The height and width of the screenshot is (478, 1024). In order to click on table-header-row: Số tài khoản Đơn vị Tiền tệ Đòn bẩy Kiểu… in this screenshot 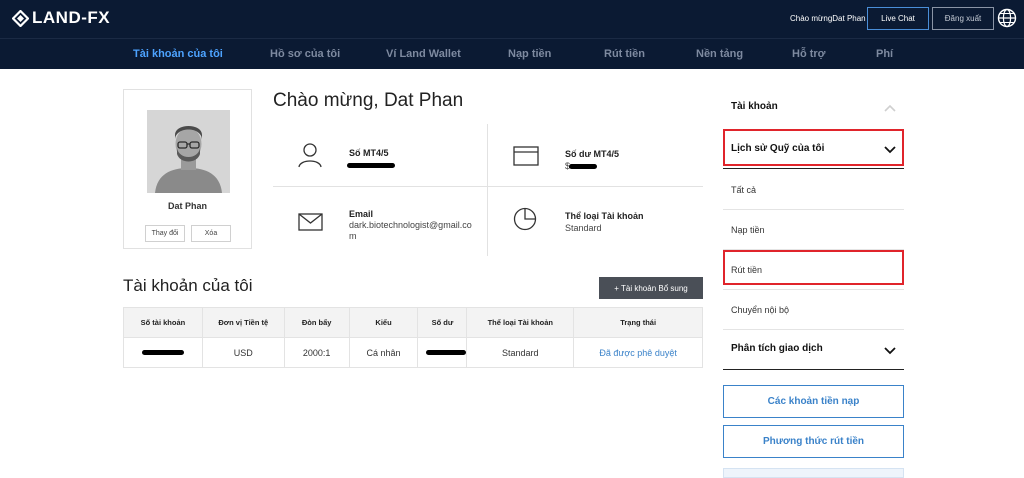, I will do `click(413, 322)`.